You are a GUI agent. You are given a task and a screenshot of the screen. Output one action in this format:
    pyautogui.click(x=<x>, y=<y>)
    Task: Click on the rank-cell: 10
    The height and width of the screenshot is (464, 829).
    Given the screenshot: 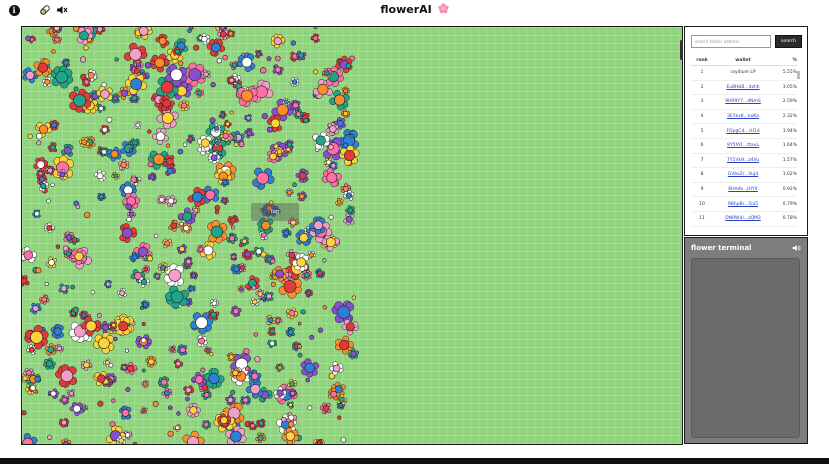 What is the action you would take?
    pyautogui.click(x=702, y=204)
    